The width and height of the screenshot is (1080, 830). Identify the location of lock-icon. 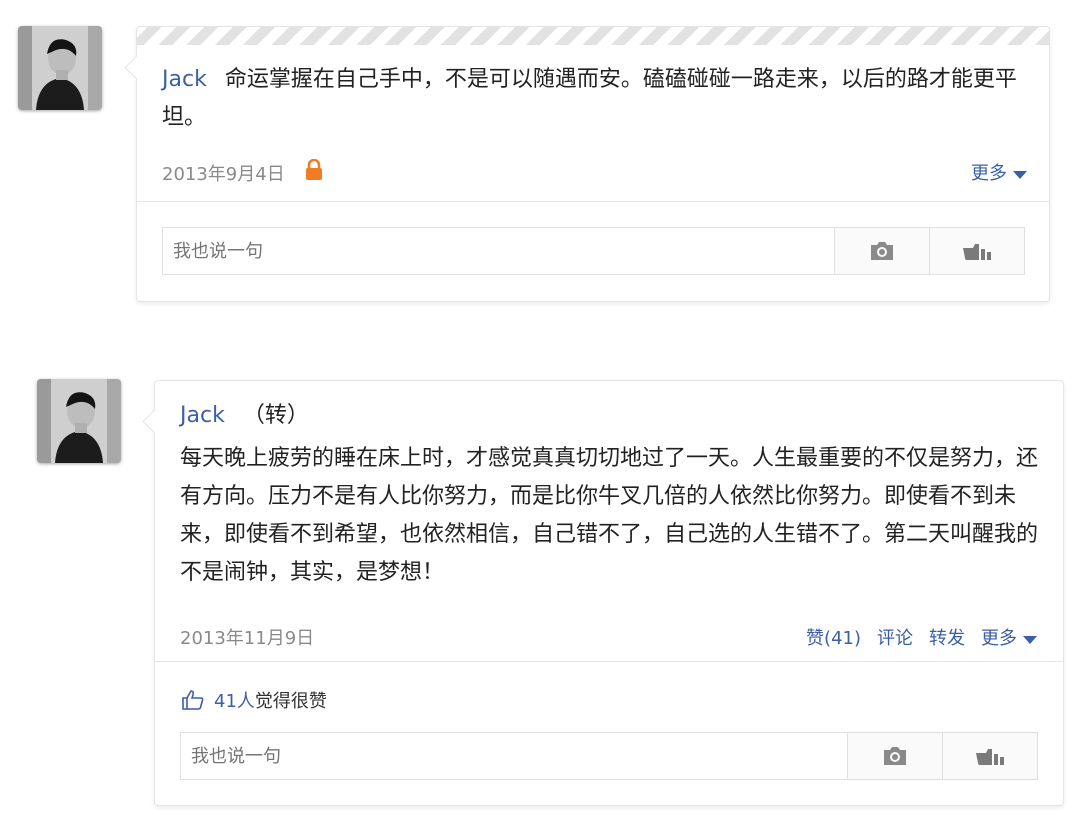
(314, 172).